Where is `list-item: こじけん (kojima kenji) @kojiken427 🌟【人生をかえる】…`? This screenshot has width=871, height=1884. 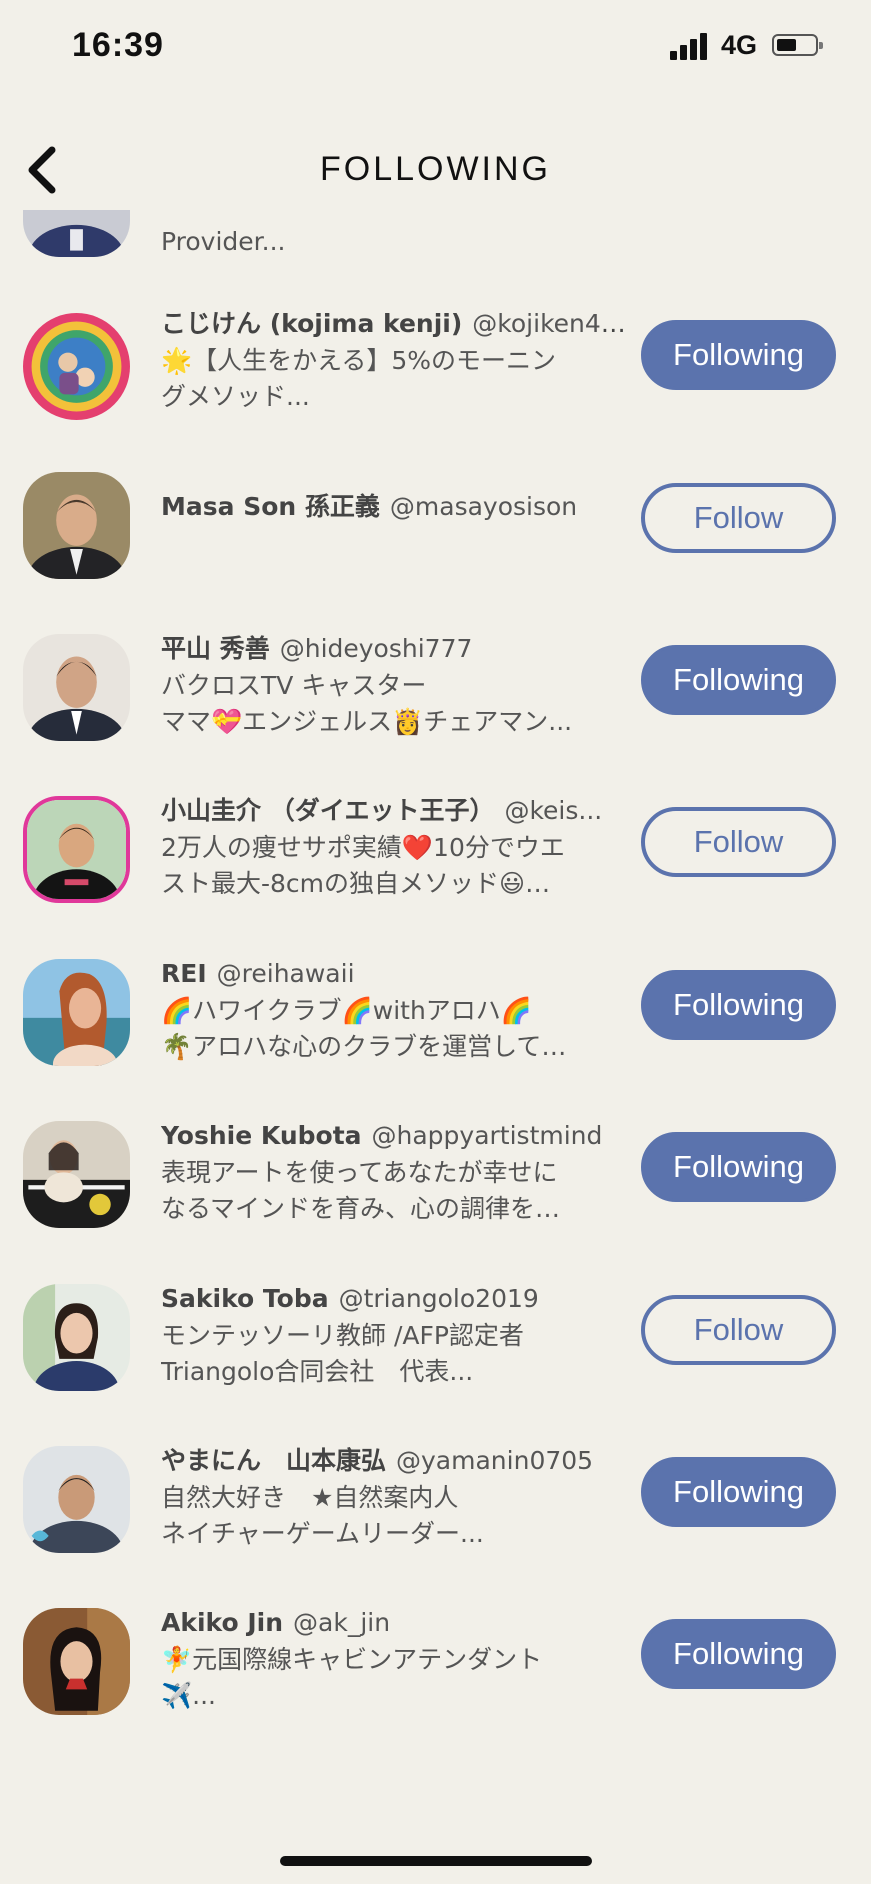 list-item: こじけん (kojima kenji) @kojiken427 🌟【人生をかえる】… is located at coordinates (435, 375).